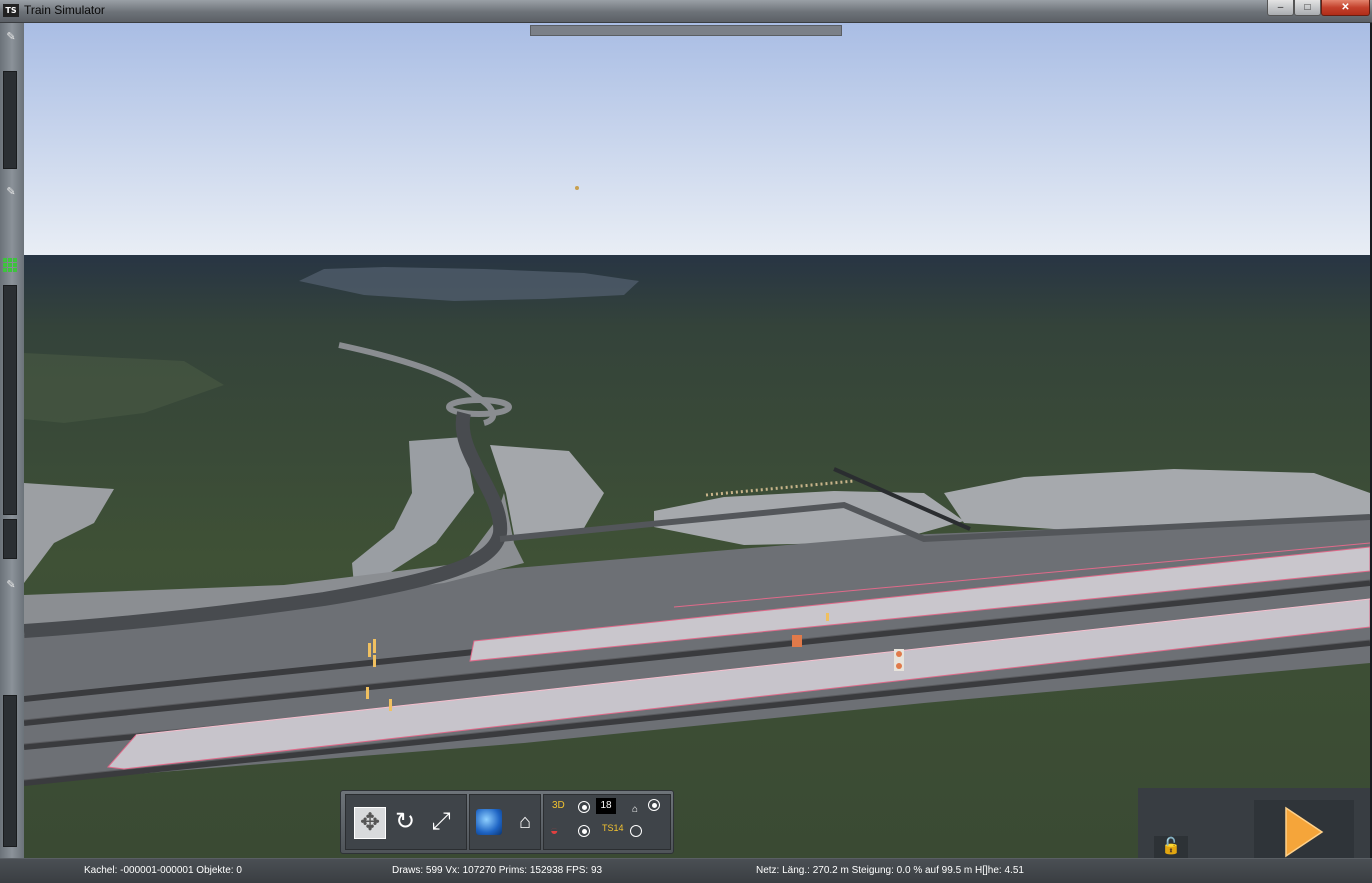 This screenshot has width=1372, height=883. I want to click on world-tools: ⌂, so click(505, 822).